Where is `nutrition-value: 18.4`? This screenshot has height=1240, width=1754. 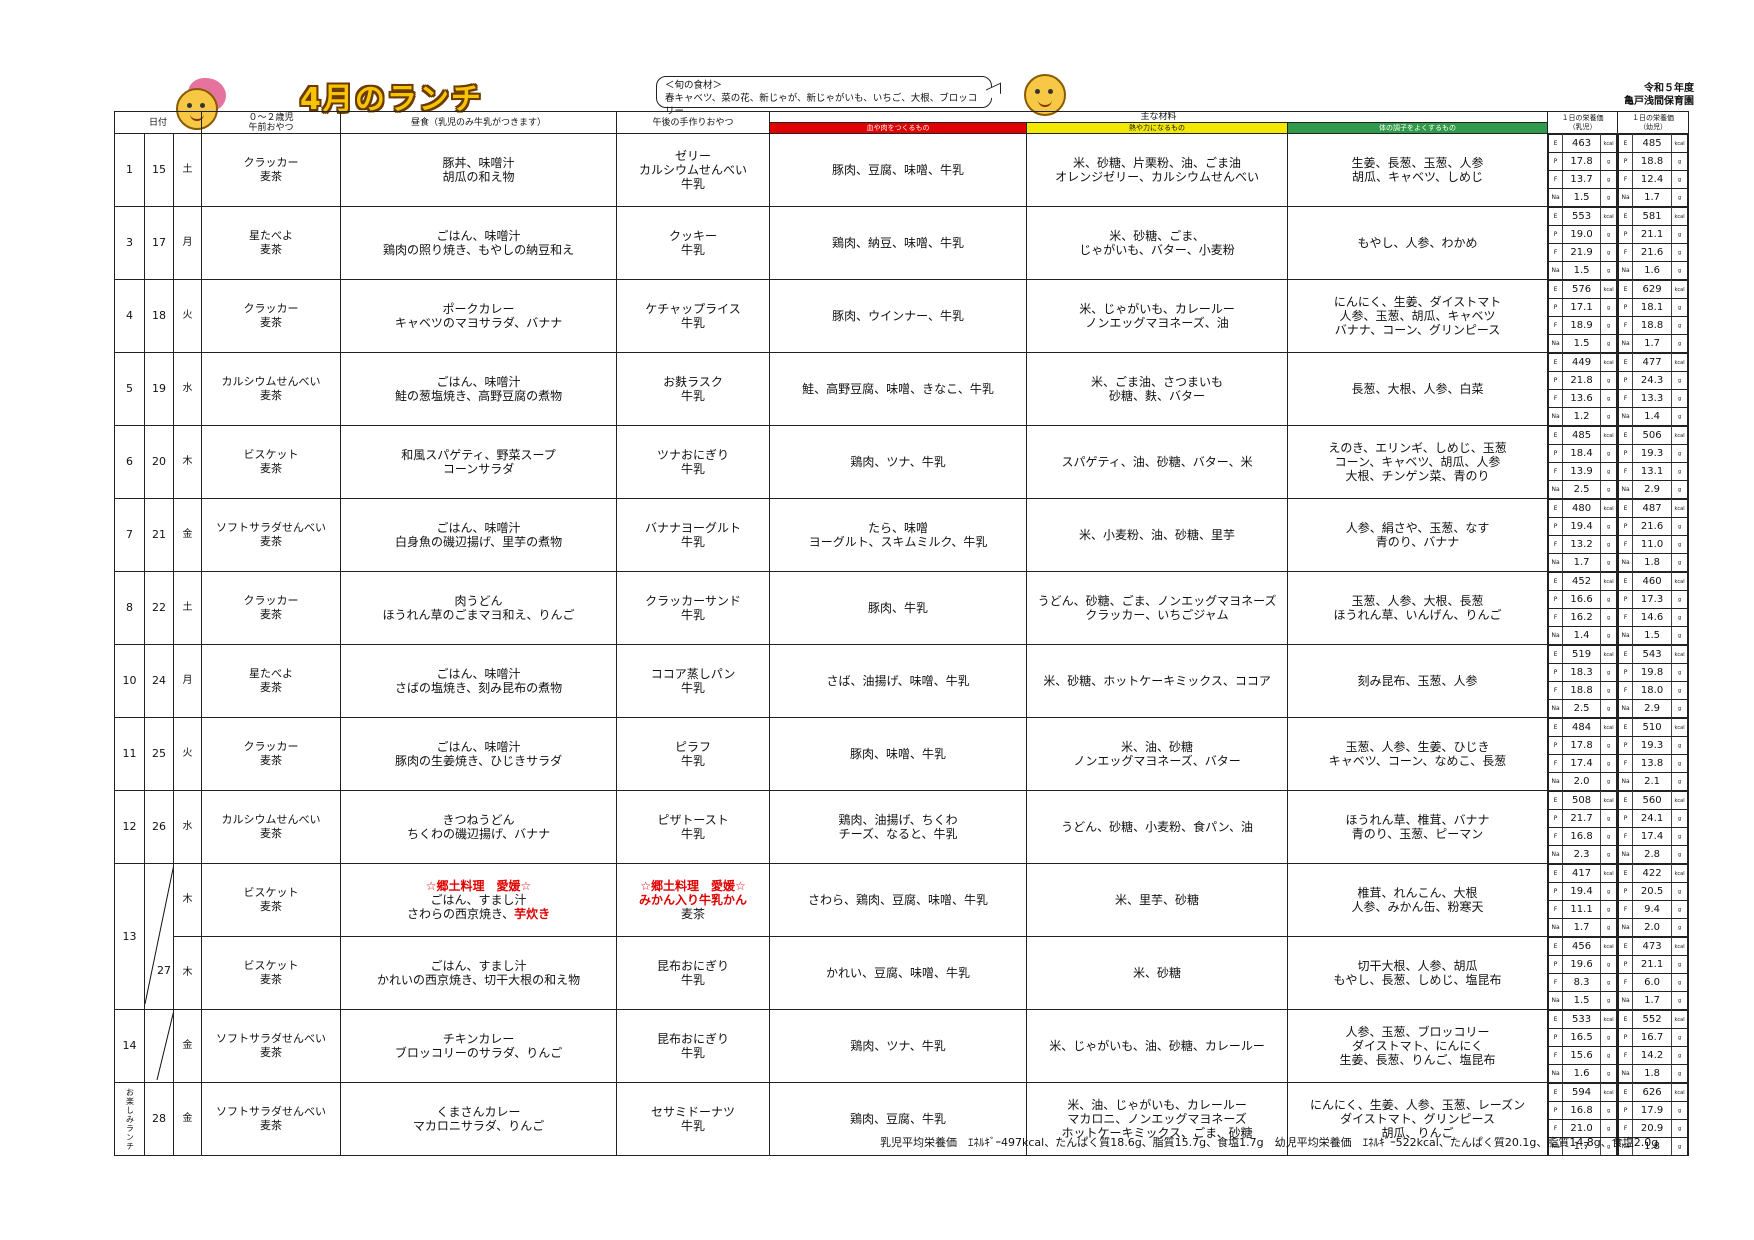 nutrition-value: 18.4 is located at coordinates (1582, 453).